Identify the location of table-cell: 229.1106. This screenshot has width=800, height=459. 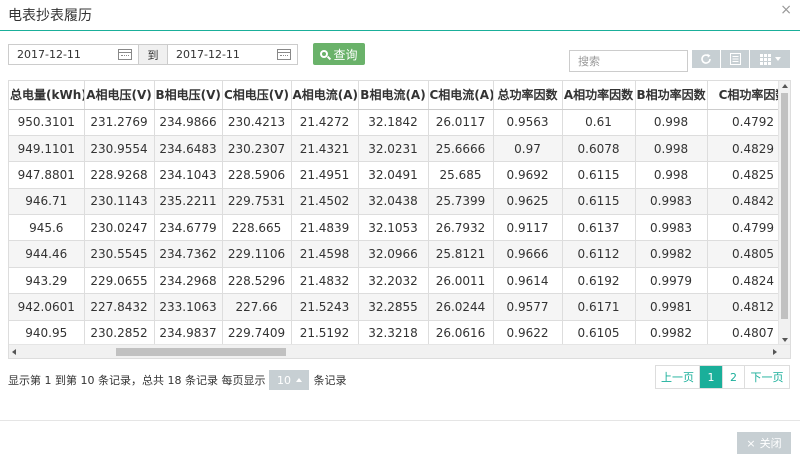
(257, 254).